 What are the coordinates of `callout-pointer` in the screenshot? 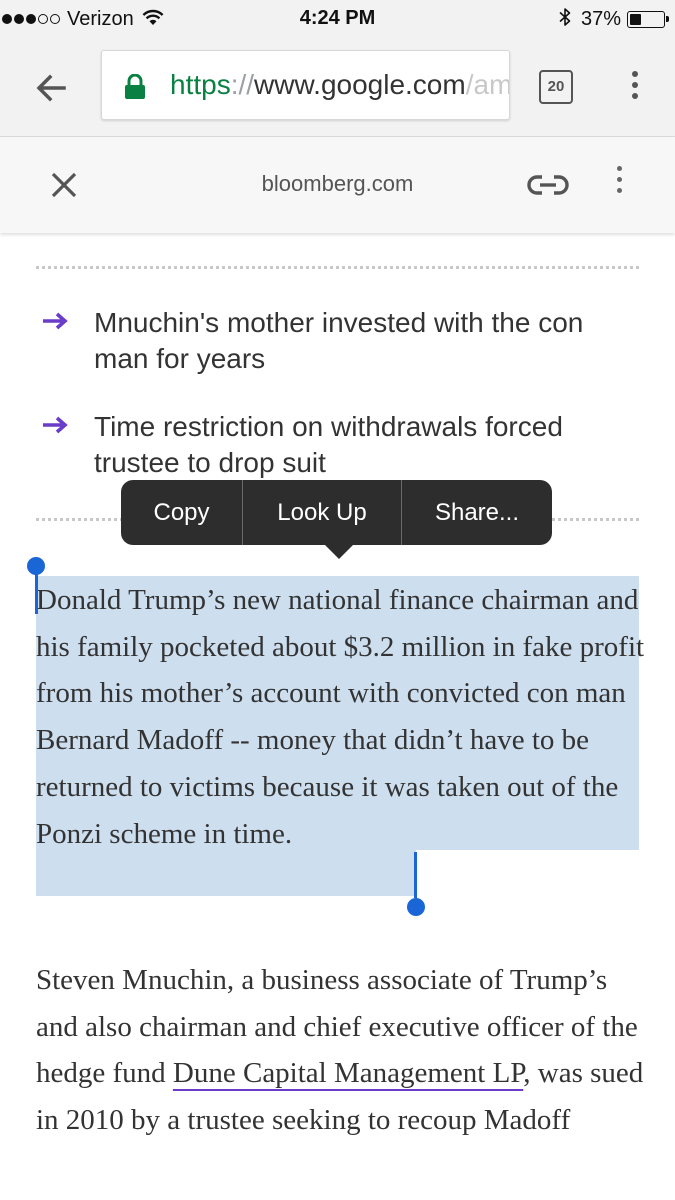 It's located at (339, 552).